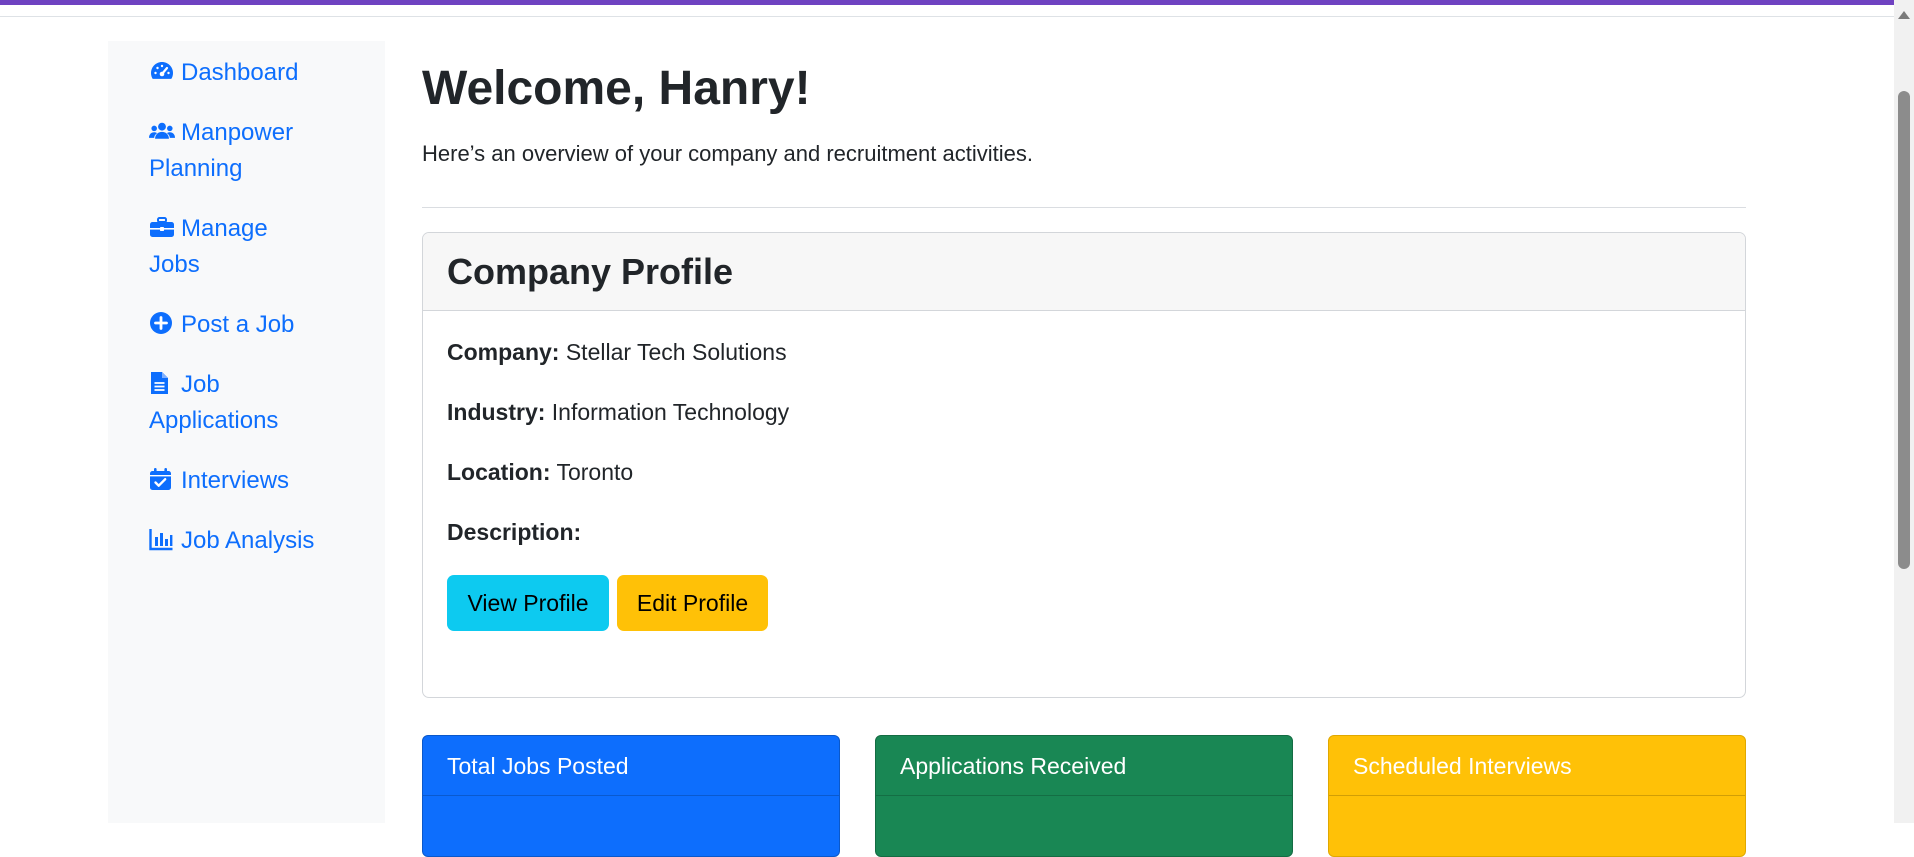 This screenshot has height=857, width=1914. Describe the element at coordinates (496, 412) in the screenshot. I see `industry-label: Industry:` at that location.